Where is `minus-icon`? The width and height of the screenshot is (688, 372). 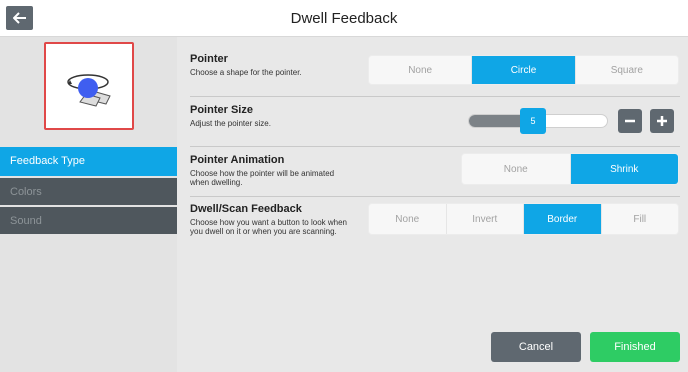 minus-icon is located at coordinates (630, 121).